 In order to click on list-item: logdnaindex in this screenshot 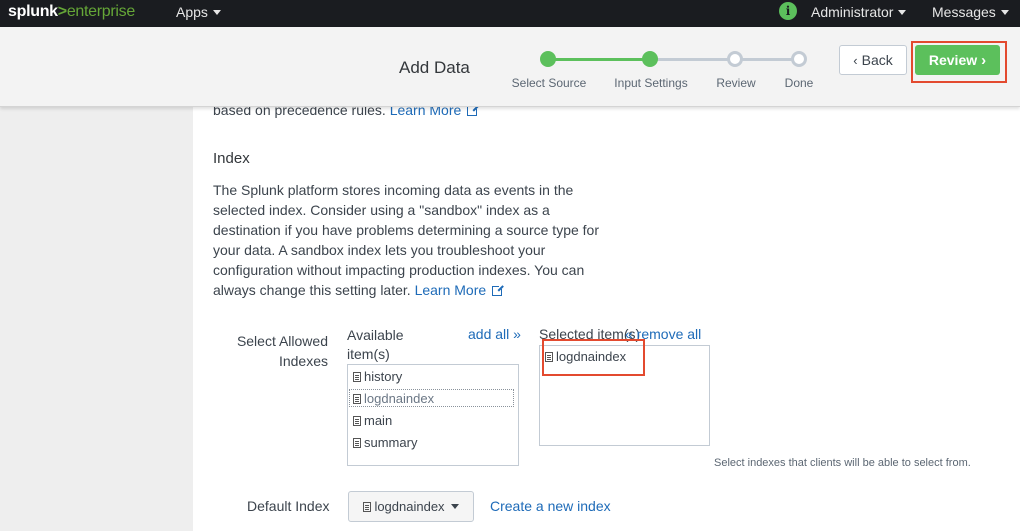, I will do `click(393, 398)`.